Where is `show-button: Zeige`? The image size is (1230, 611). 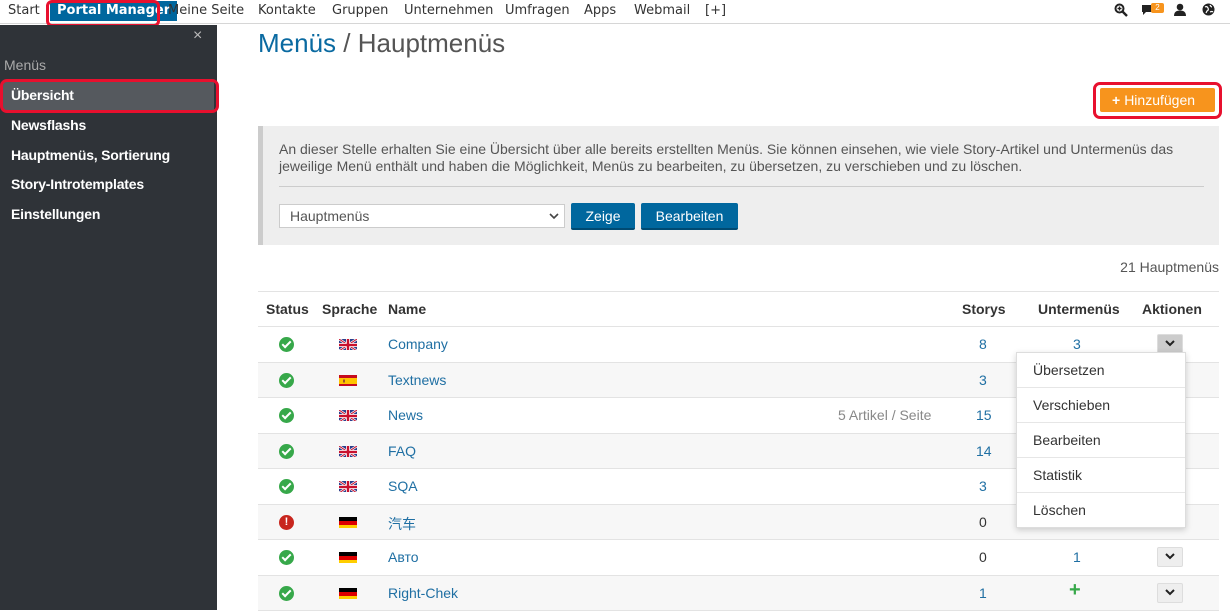
show-button: Zeige is located at coordinates (603, 216).